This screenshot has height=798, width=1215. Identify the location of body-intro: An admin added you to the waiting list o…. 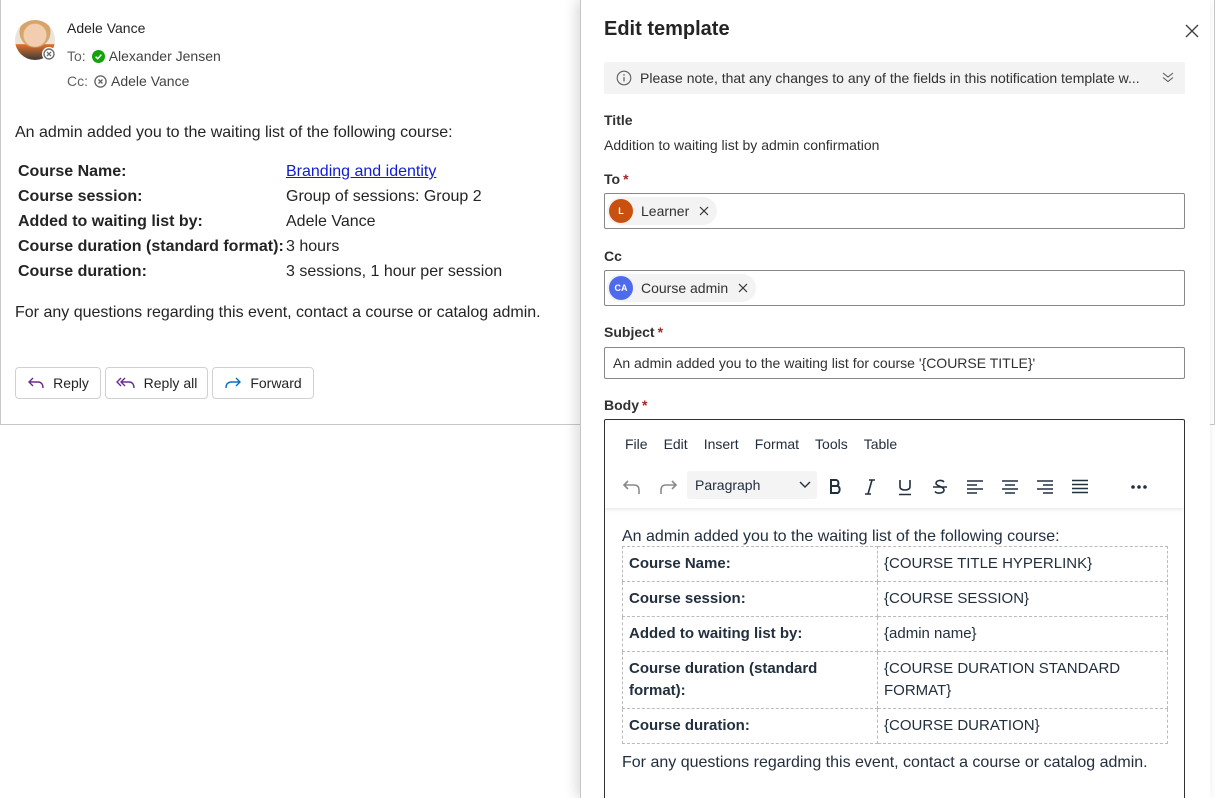
(841, 536).